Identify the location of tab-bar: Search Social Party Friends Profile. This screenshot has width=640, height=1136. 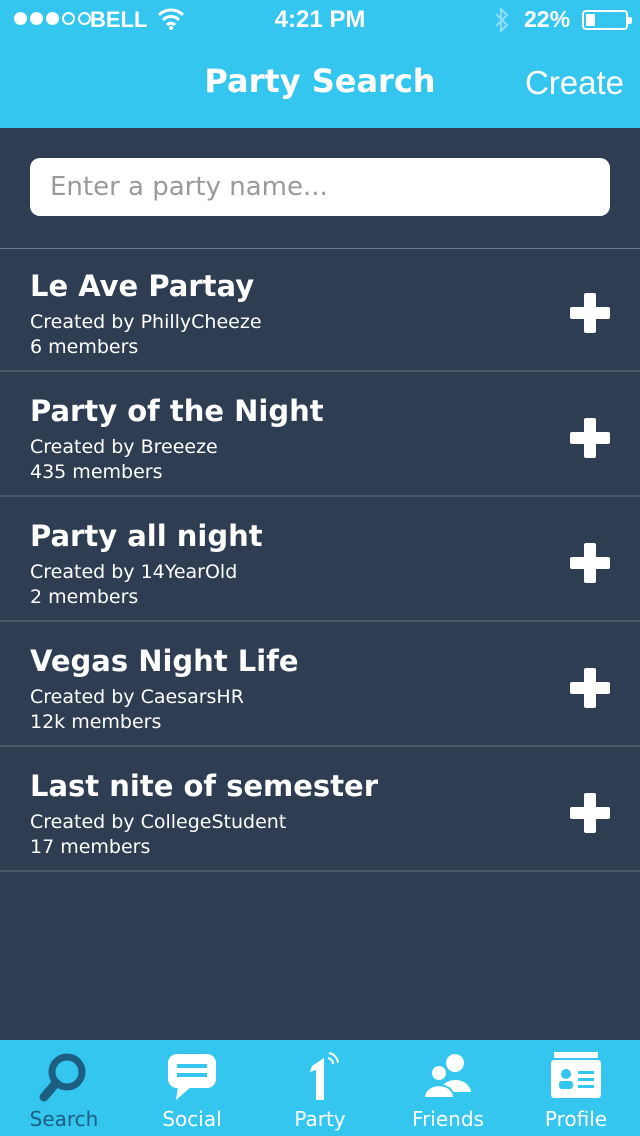
(320, 1088).